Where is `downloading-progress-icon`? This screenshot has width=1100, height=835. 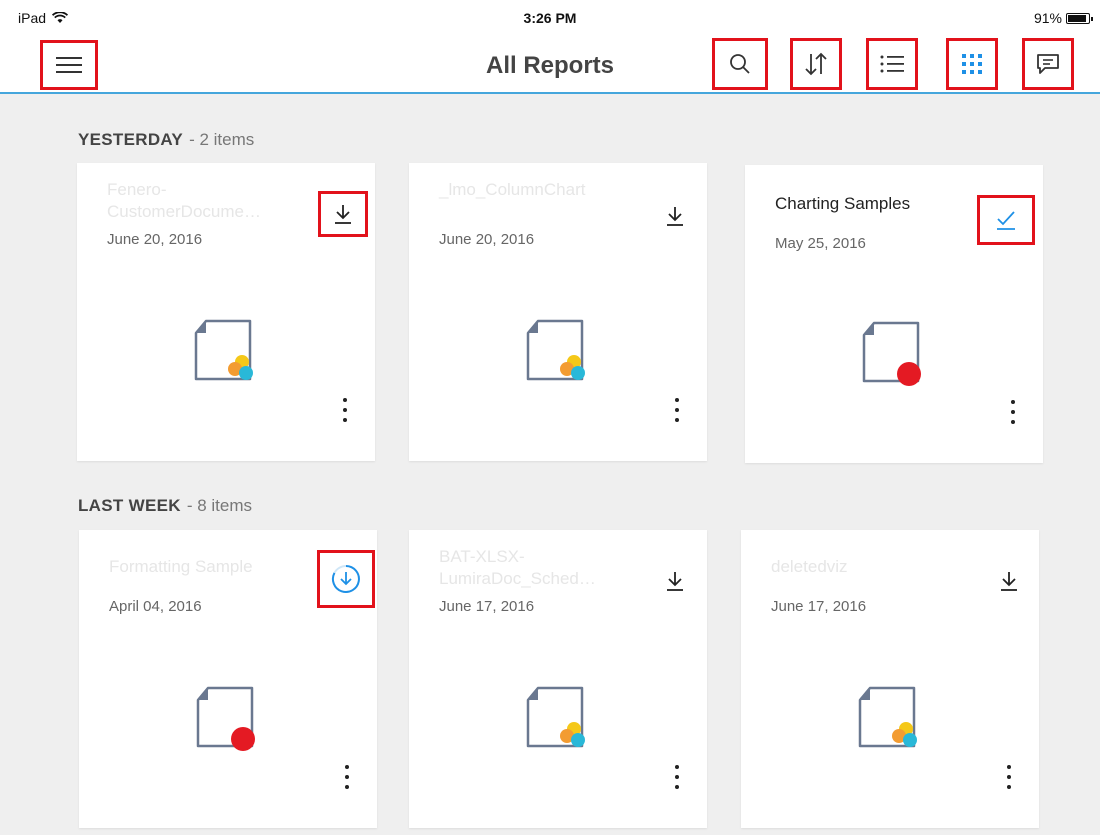
downloading-progress-icon is located at coordinates (345, 578).